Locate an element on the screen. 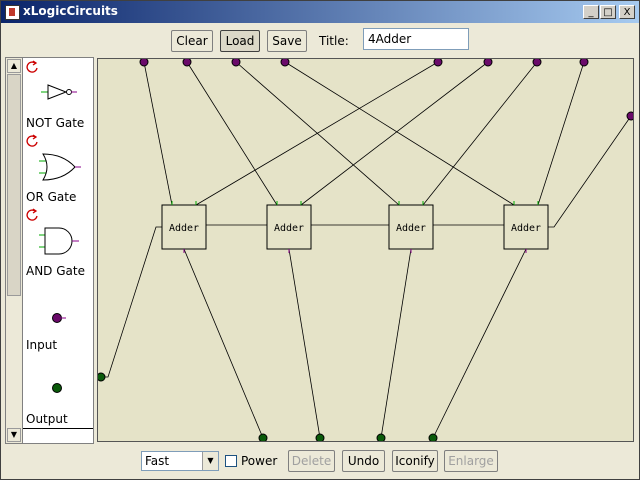 Image resolution: width=640 pixels, height=480 pixels. app-icon is located at coordinates (12, 12).